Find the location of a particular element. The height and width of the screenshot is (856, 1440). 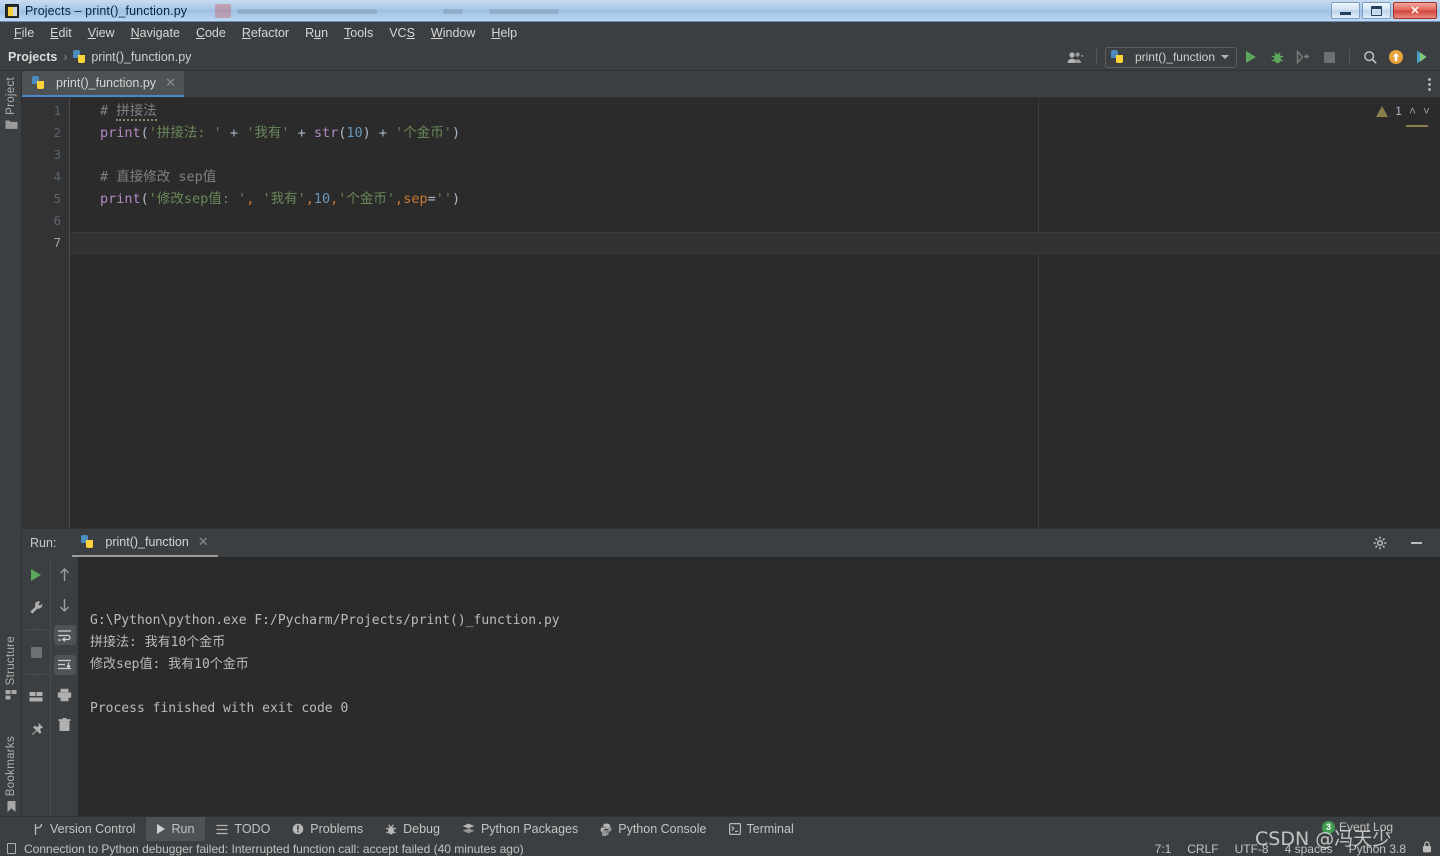

breadcrumb-file: print()_function.py is located at coordinates (141, 57).